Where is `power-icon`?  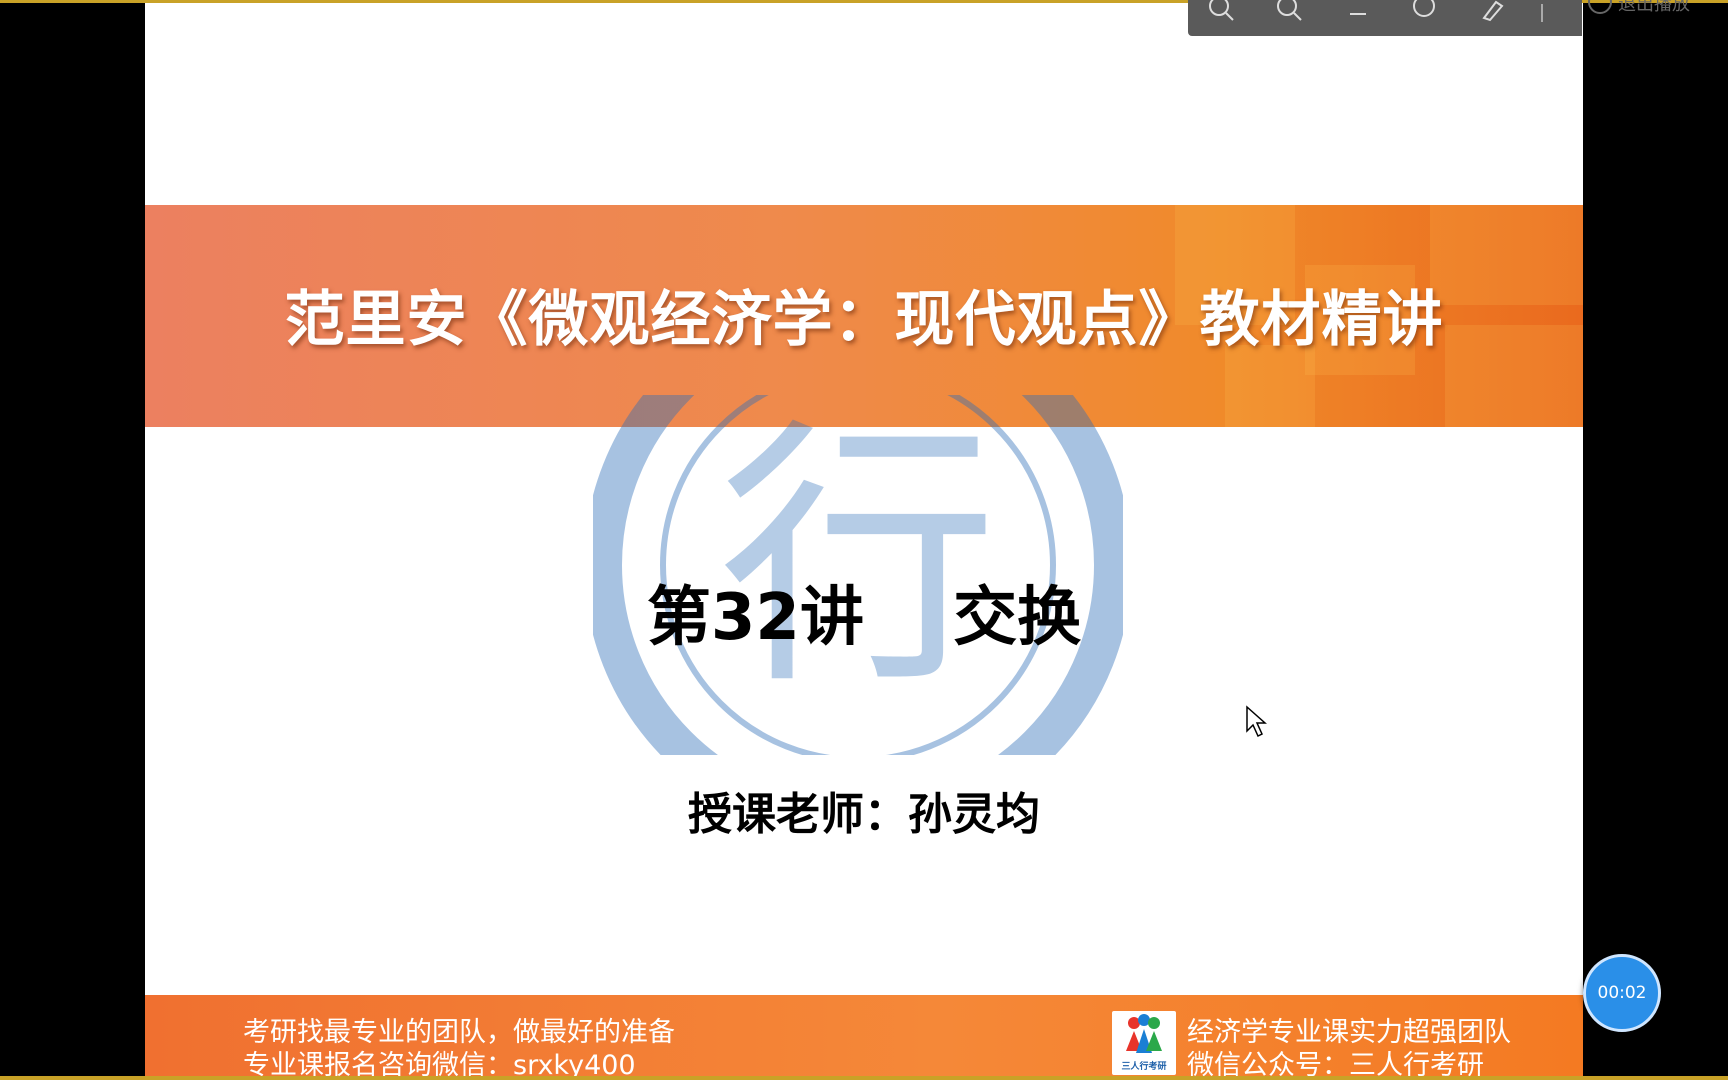
power-icon is located at coordinates (1600, 7).